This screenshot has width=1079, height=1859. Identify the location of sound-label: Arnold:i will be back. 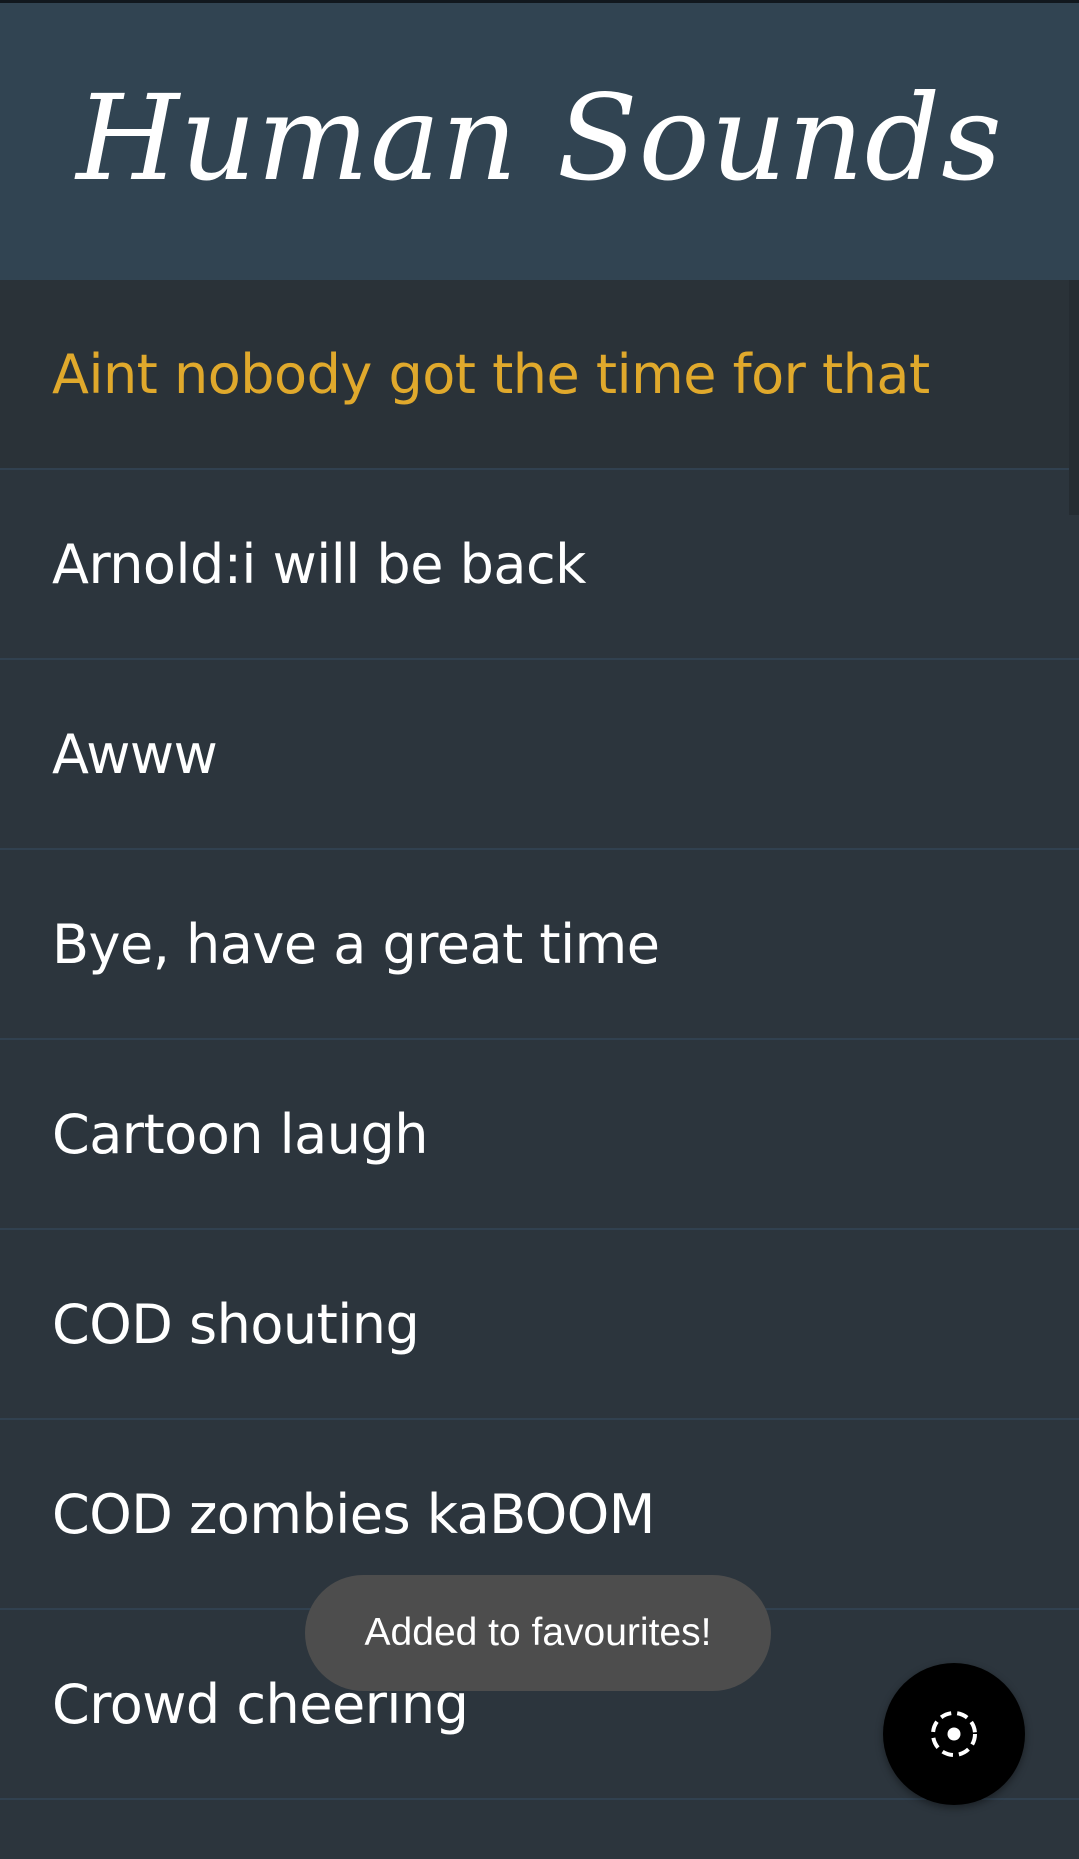
(319, 564).